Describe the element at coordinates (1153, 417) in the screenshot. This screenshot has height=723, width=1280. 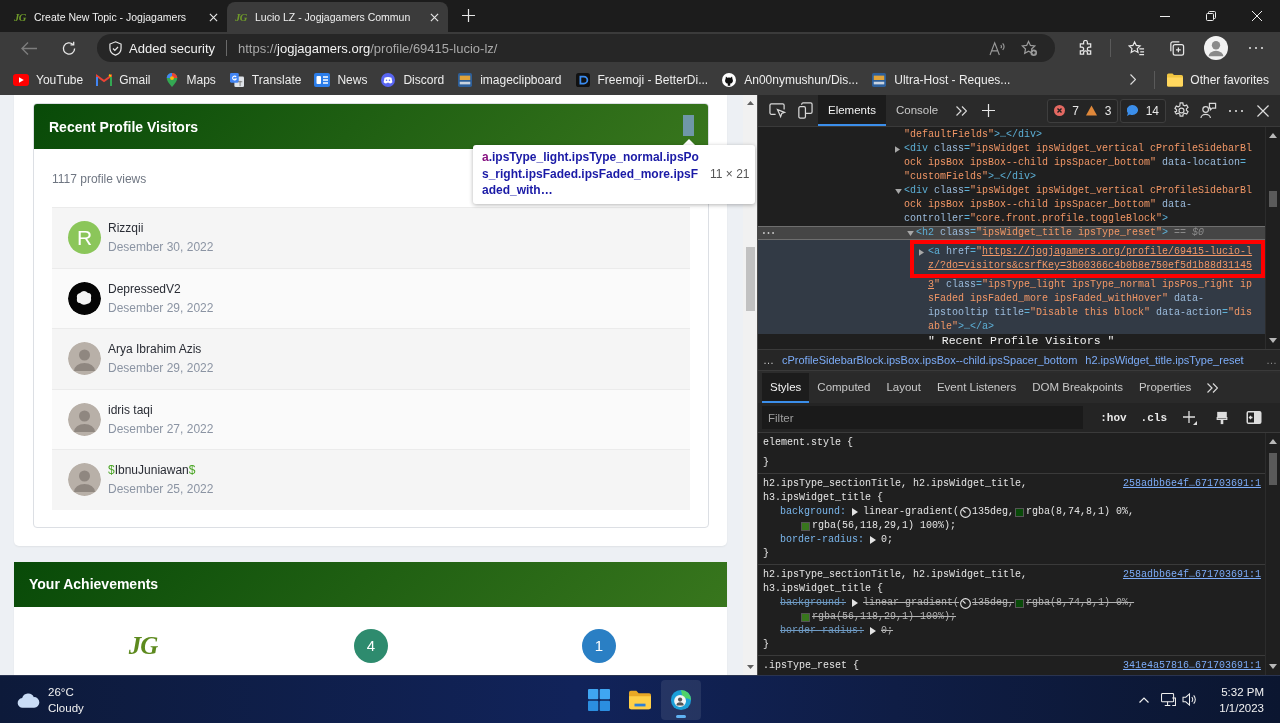
I see `filter-toggle: .cls` at that location.